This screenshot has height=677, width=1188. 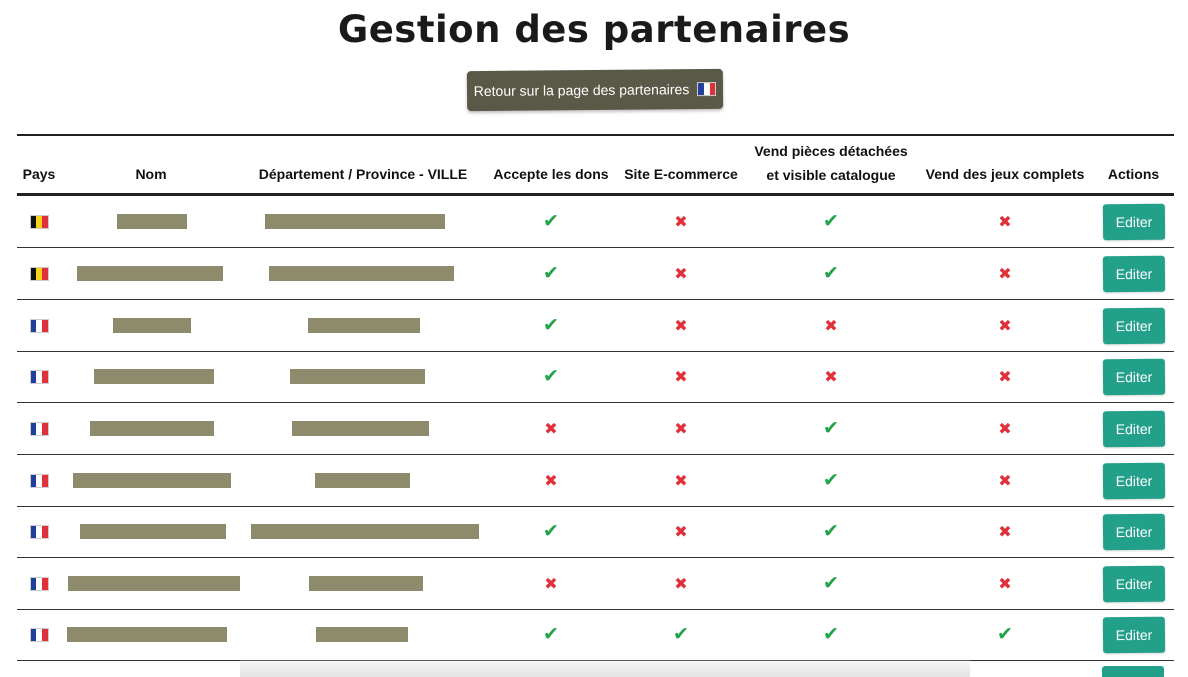 I want to click on header-pieces-line1: Vend pièces détachées, so click(x=831, y=151).